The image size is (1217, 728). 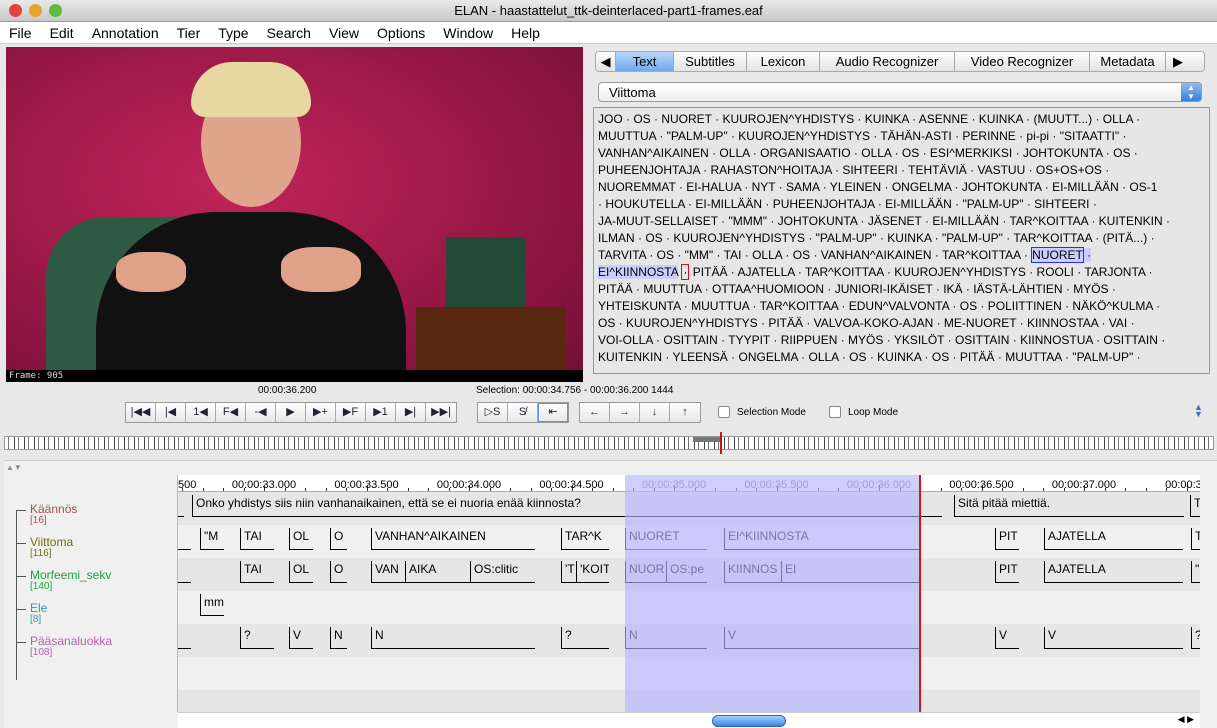 I want to click on scrollbar-thumb, so click(x=749, y=721).